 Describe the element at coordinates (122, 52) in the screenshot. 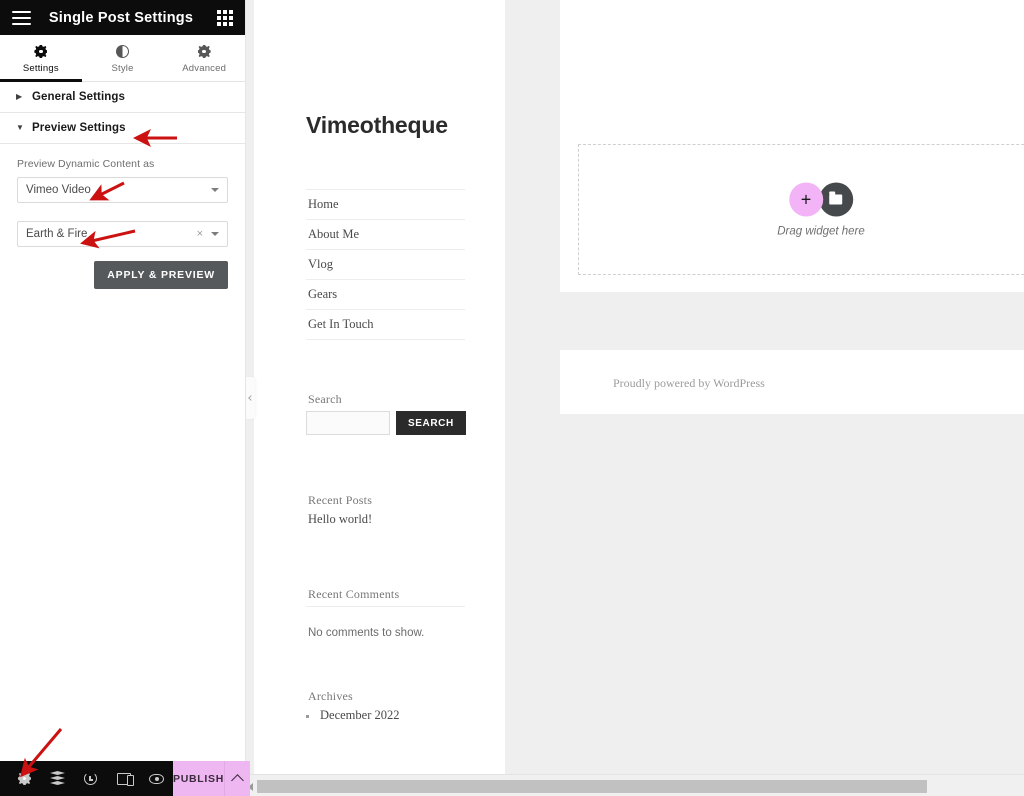

I see `contrast-icon` at that location.